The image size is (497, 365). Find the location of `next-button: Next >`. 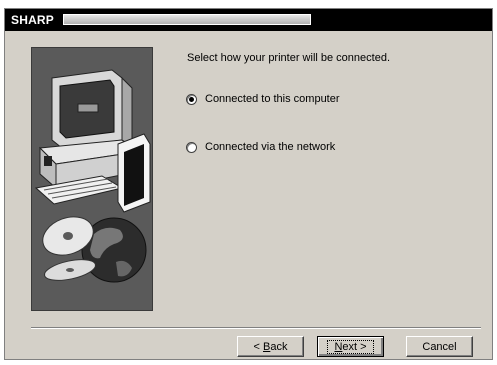

next-button: Next > is located at coordinates (350, 346).